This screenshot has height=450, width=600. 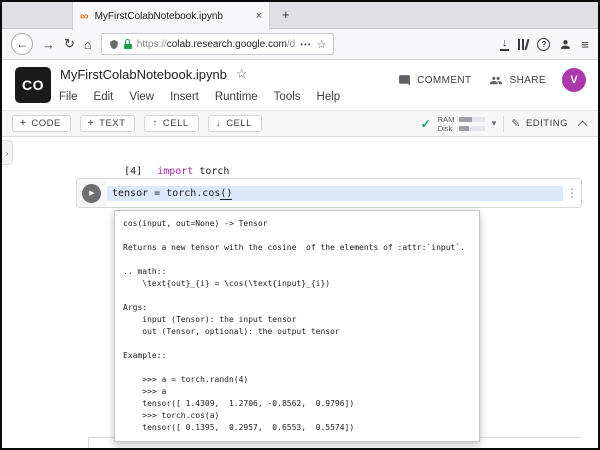 I want to click on connected-check-icon: ✓, so click(x=425, y=123).